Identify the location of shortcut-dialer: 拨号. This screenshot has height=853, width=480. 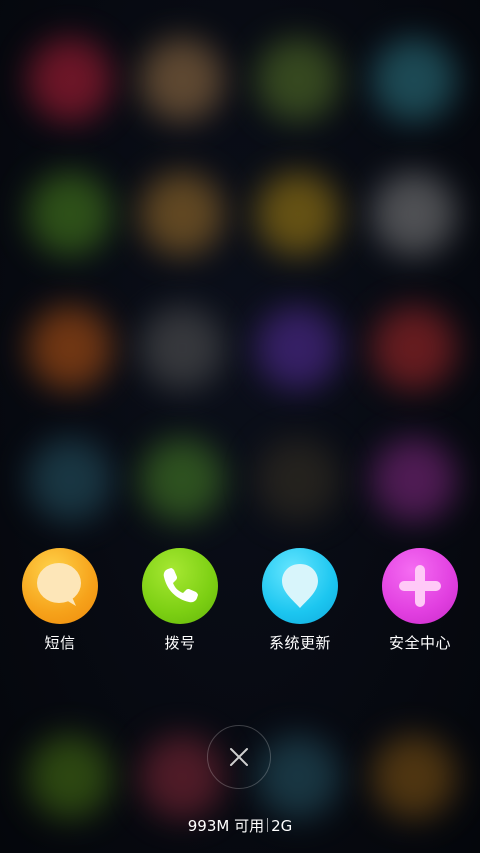
(180, 603).